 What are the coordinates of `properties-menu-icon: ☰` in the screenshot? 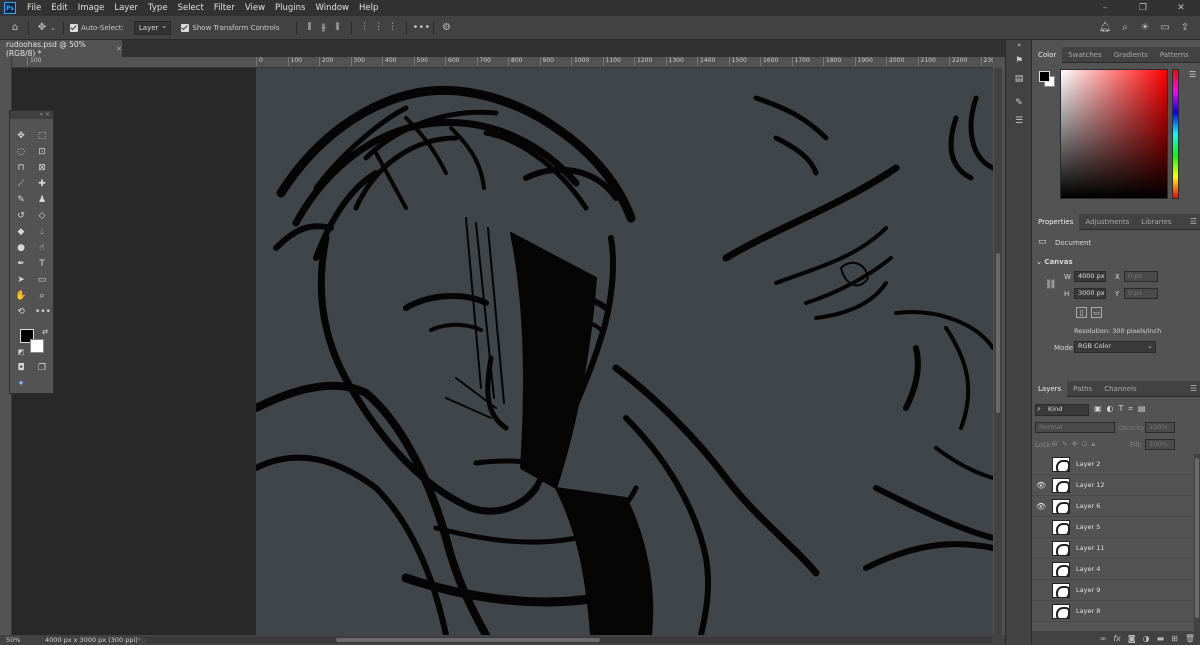 It's located at (1193, 221).